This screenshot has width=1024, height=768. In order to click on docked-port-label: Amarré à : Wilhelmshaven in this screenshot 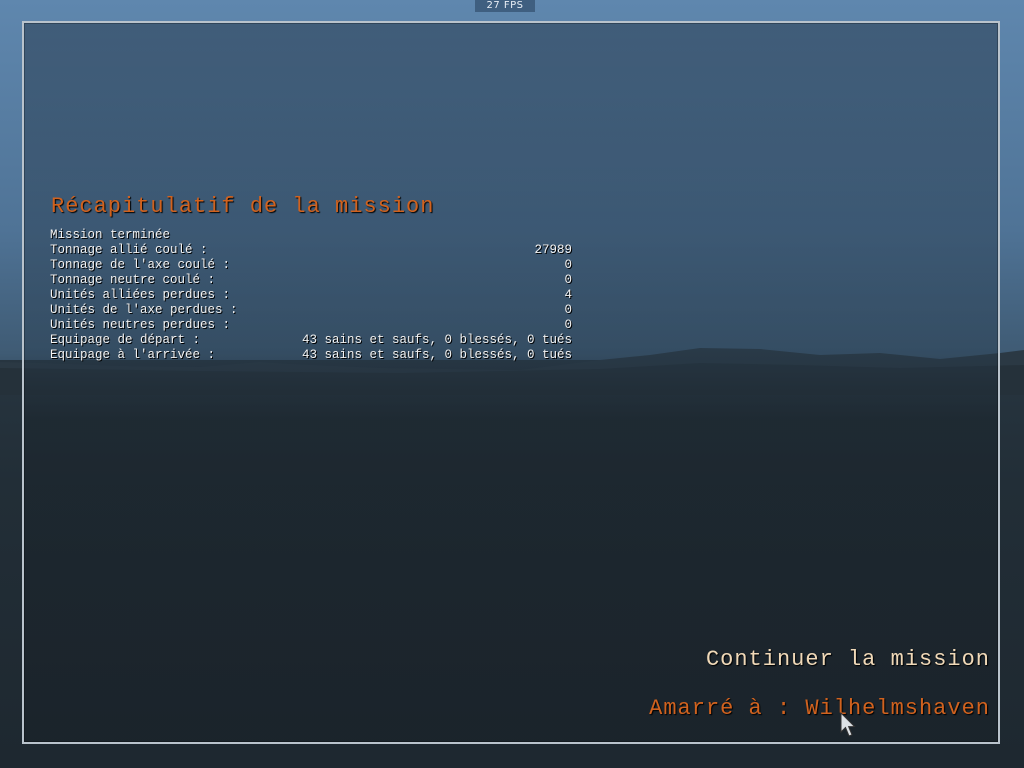, I will do `click(819, 708)`.